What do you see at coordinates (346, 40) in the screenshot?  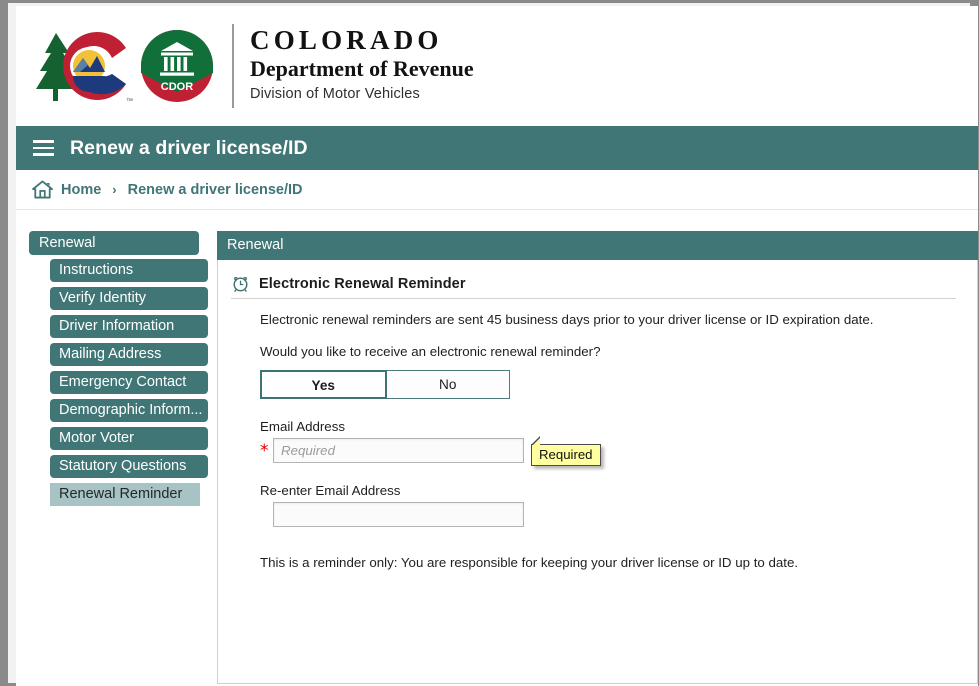 I see `brand-state-name: COLORADO` at bounding box center [346, 40].